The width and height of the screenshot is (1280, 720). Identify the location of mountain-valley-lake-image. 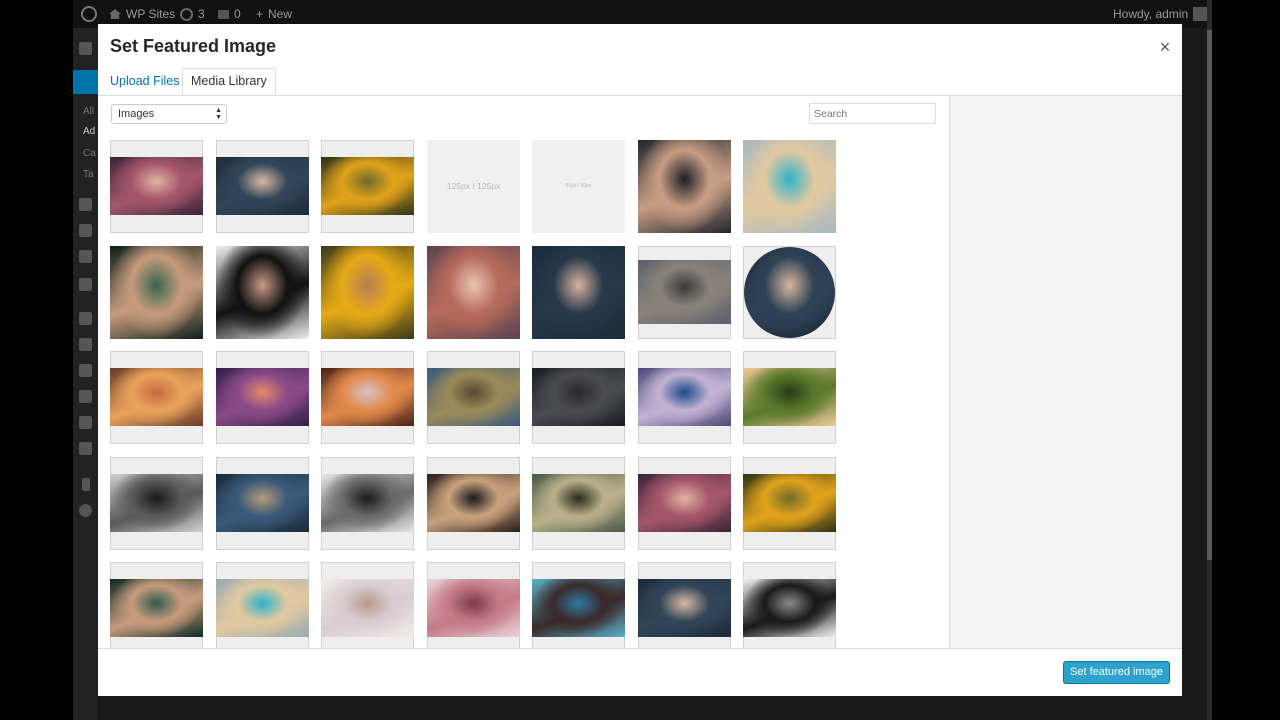
(473, 397).